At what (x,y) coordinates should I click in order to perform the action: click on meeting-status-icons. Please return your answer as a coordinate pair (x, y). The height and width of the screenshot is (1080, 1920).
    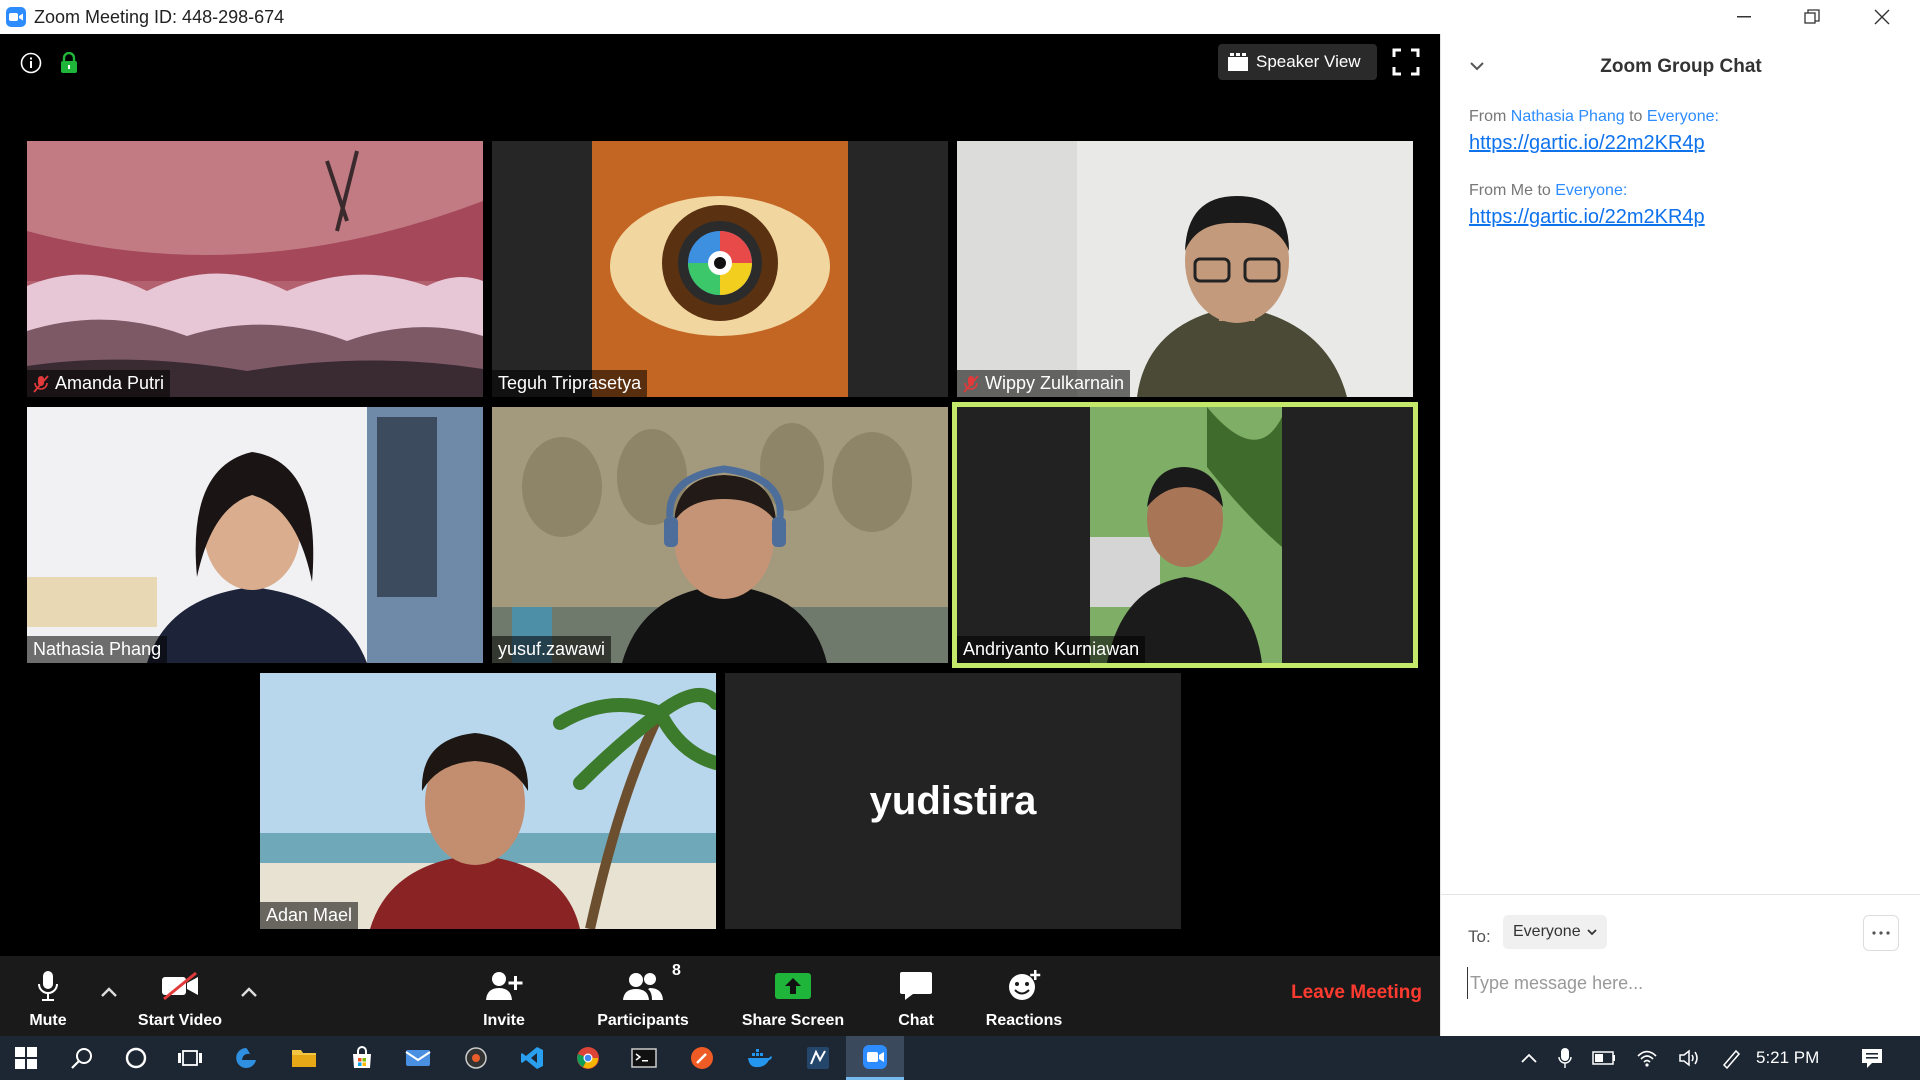
    Looking at the image, I should click on (49, 63).